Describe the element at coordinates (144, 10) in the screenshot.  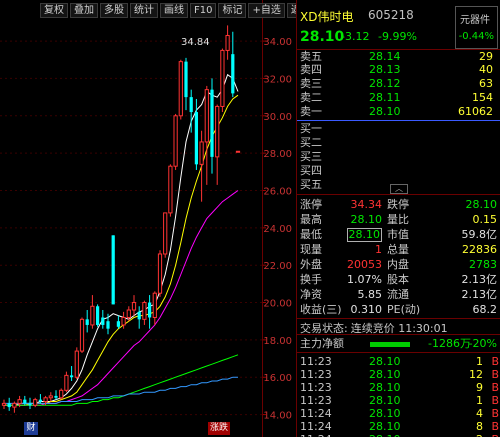
I see `statistics-button: 统计` at that location.